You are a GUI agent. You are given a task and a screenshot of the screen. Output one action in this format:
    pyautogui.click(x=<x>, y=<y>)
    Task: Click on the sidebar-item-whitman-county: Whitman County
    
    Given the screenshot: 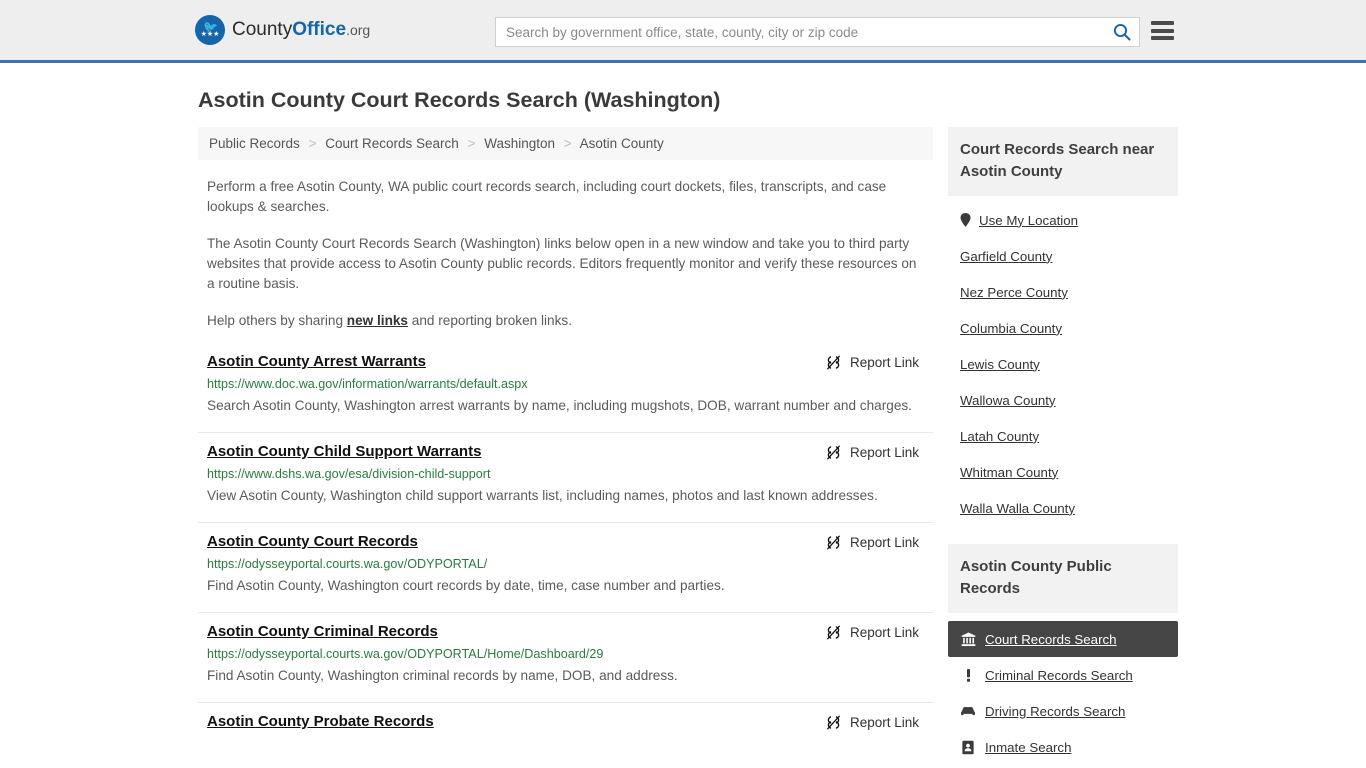 What is the action you would take?
    pyautogui.click(x=1063, y=472)
    